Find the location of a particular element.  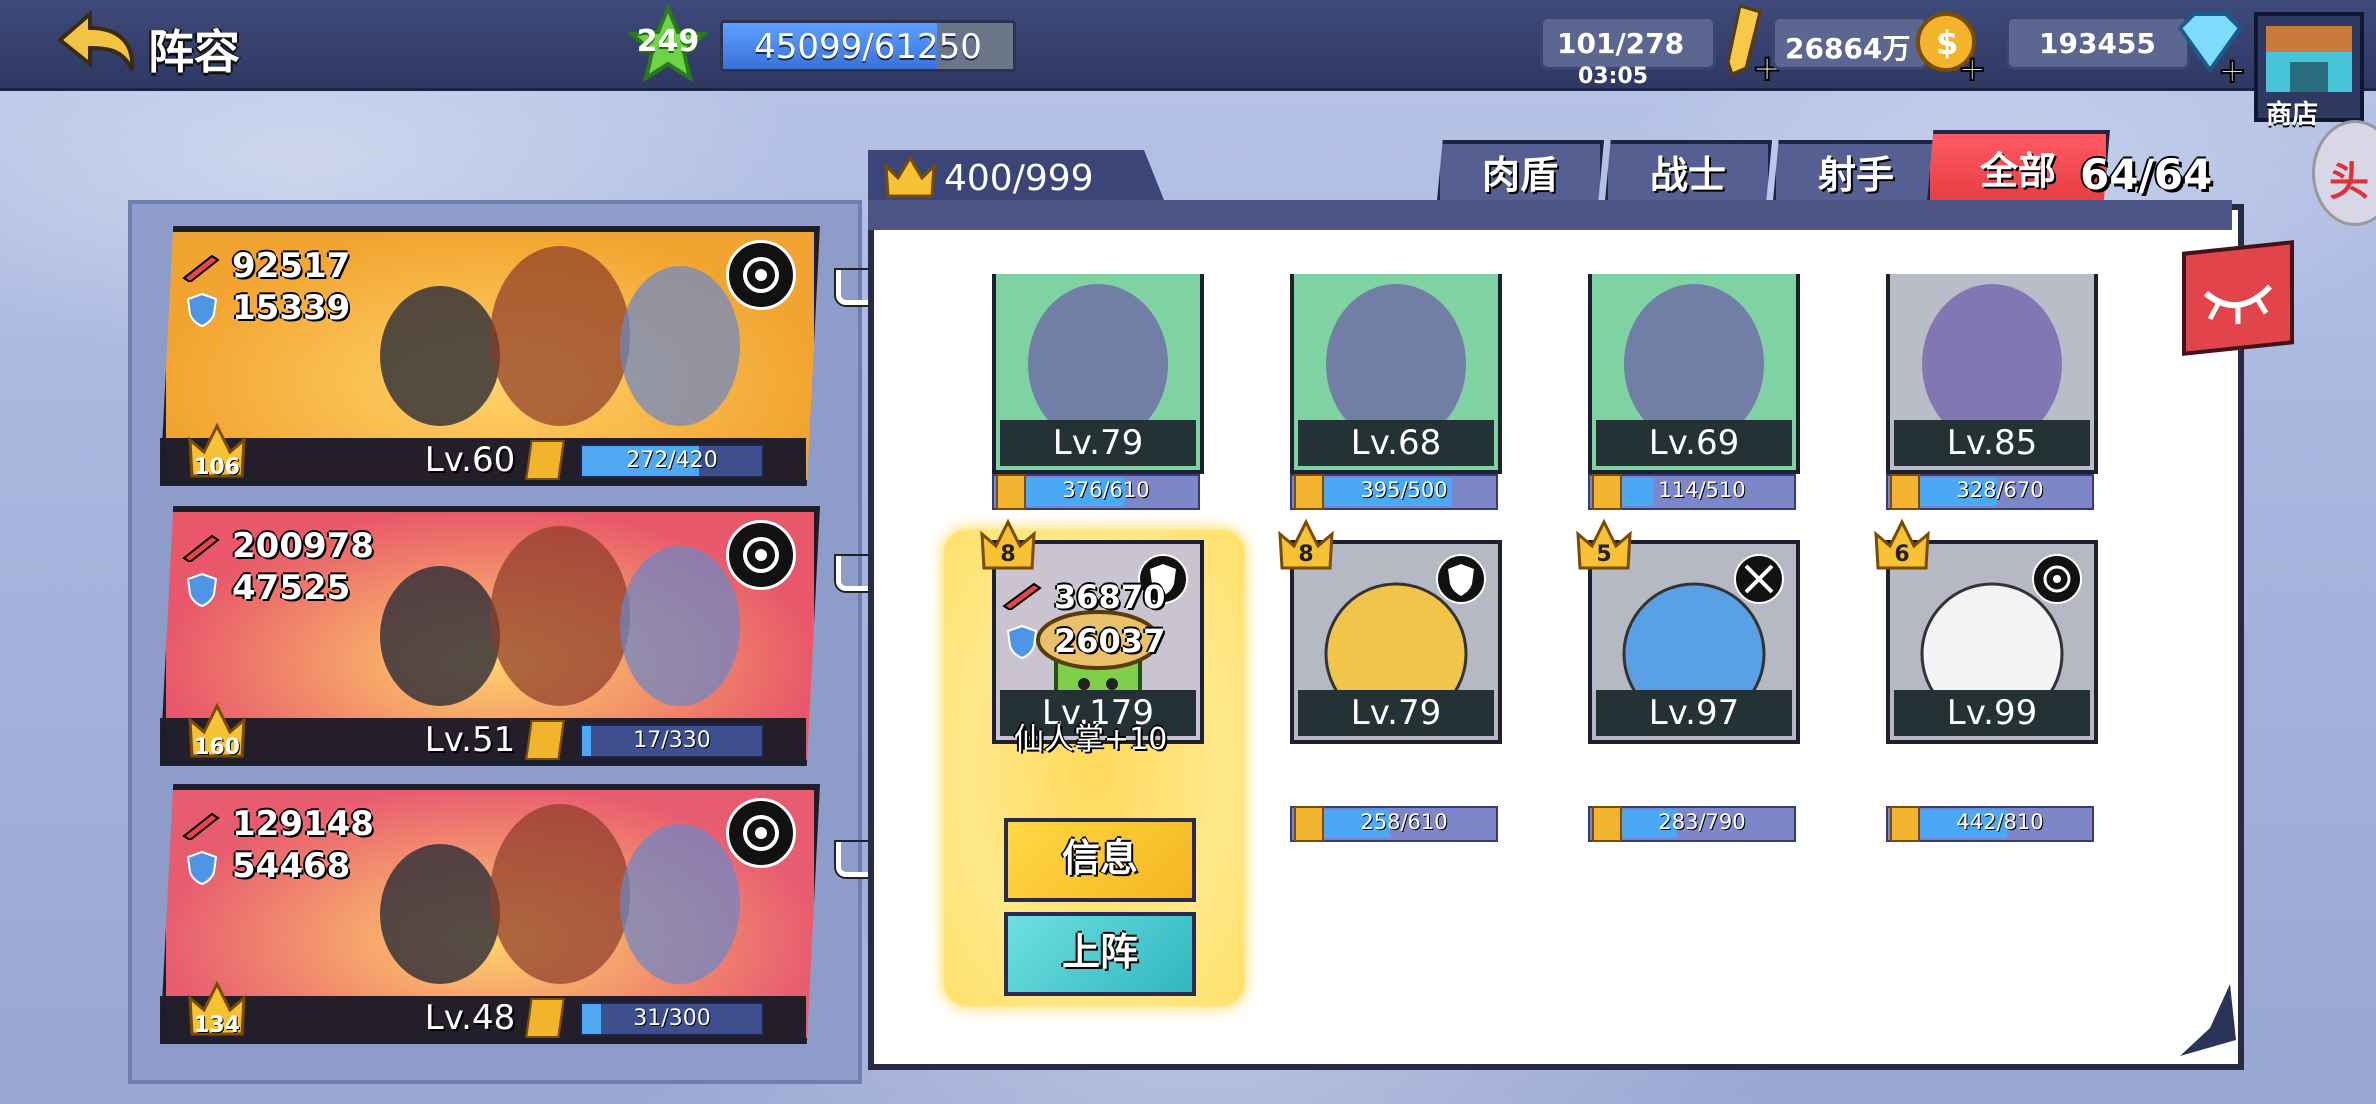

crown-count: 400/999 is located at coordinates (1019, 178).